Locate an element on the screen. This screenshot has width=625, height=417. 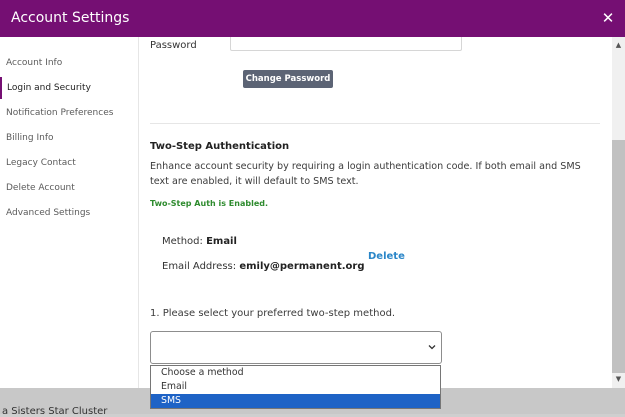
two-step-method-select is located at coordinates (296, 347).